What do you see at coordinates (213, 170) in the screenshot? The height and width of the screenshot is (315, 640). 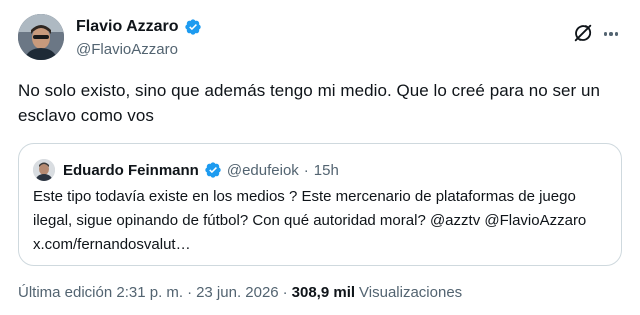 I see `quoted-verified-badge-icon` at bounding box center [213, 170].